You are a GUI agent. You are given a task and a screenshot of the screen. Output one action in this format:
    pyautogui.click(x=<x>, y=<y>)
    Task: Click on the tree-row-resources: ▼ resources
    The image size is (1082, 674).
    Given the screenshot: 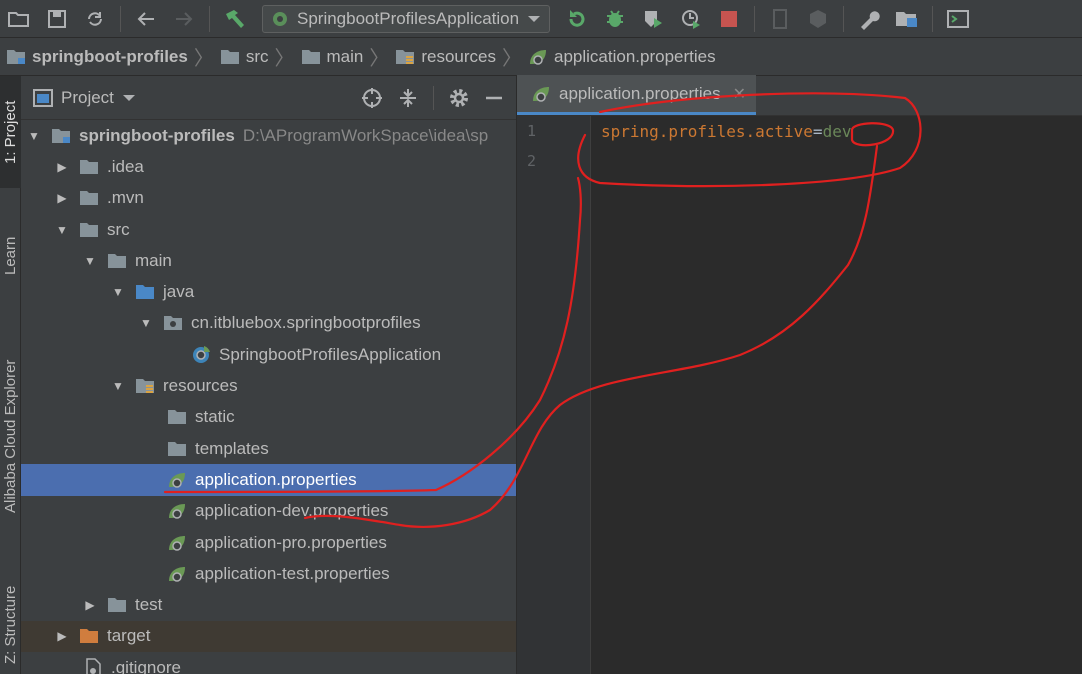 What is the action you would take?
    pyautogui.click(x=268, y=385)
    